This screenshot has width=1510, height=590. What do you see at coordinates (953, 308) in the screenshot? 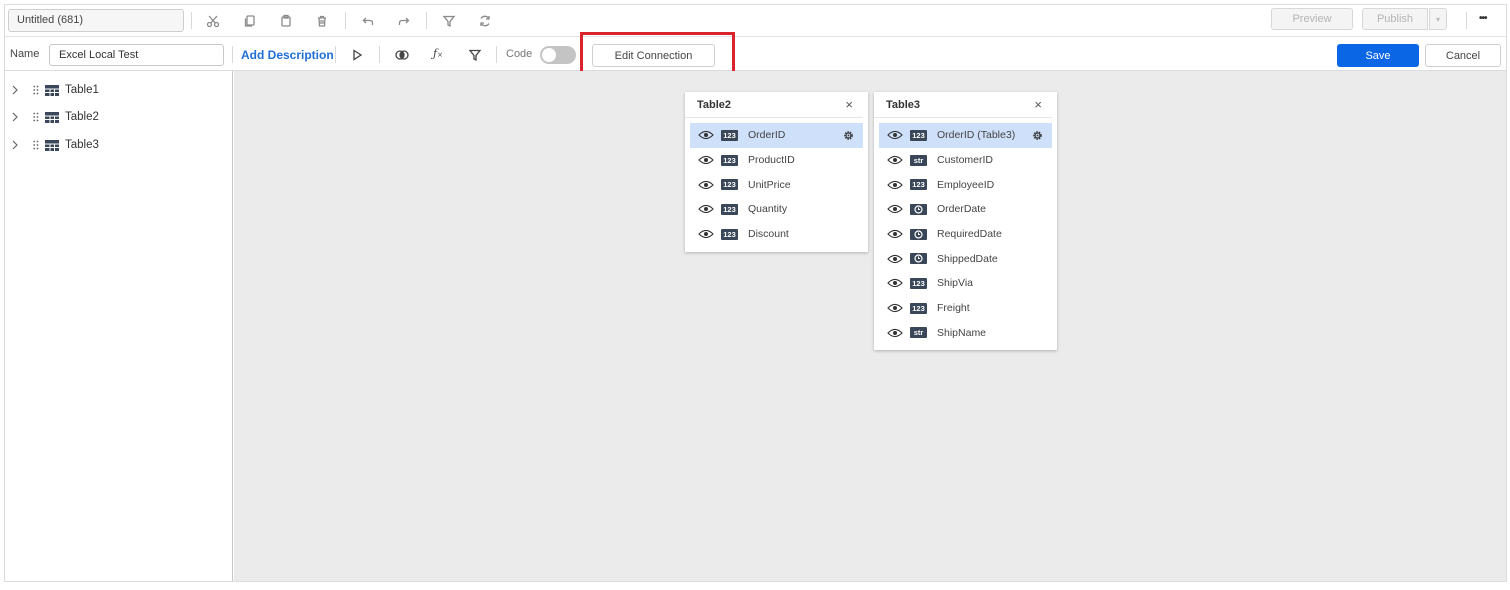
I see `field-name: Freight` at bounding box center [953, 308].